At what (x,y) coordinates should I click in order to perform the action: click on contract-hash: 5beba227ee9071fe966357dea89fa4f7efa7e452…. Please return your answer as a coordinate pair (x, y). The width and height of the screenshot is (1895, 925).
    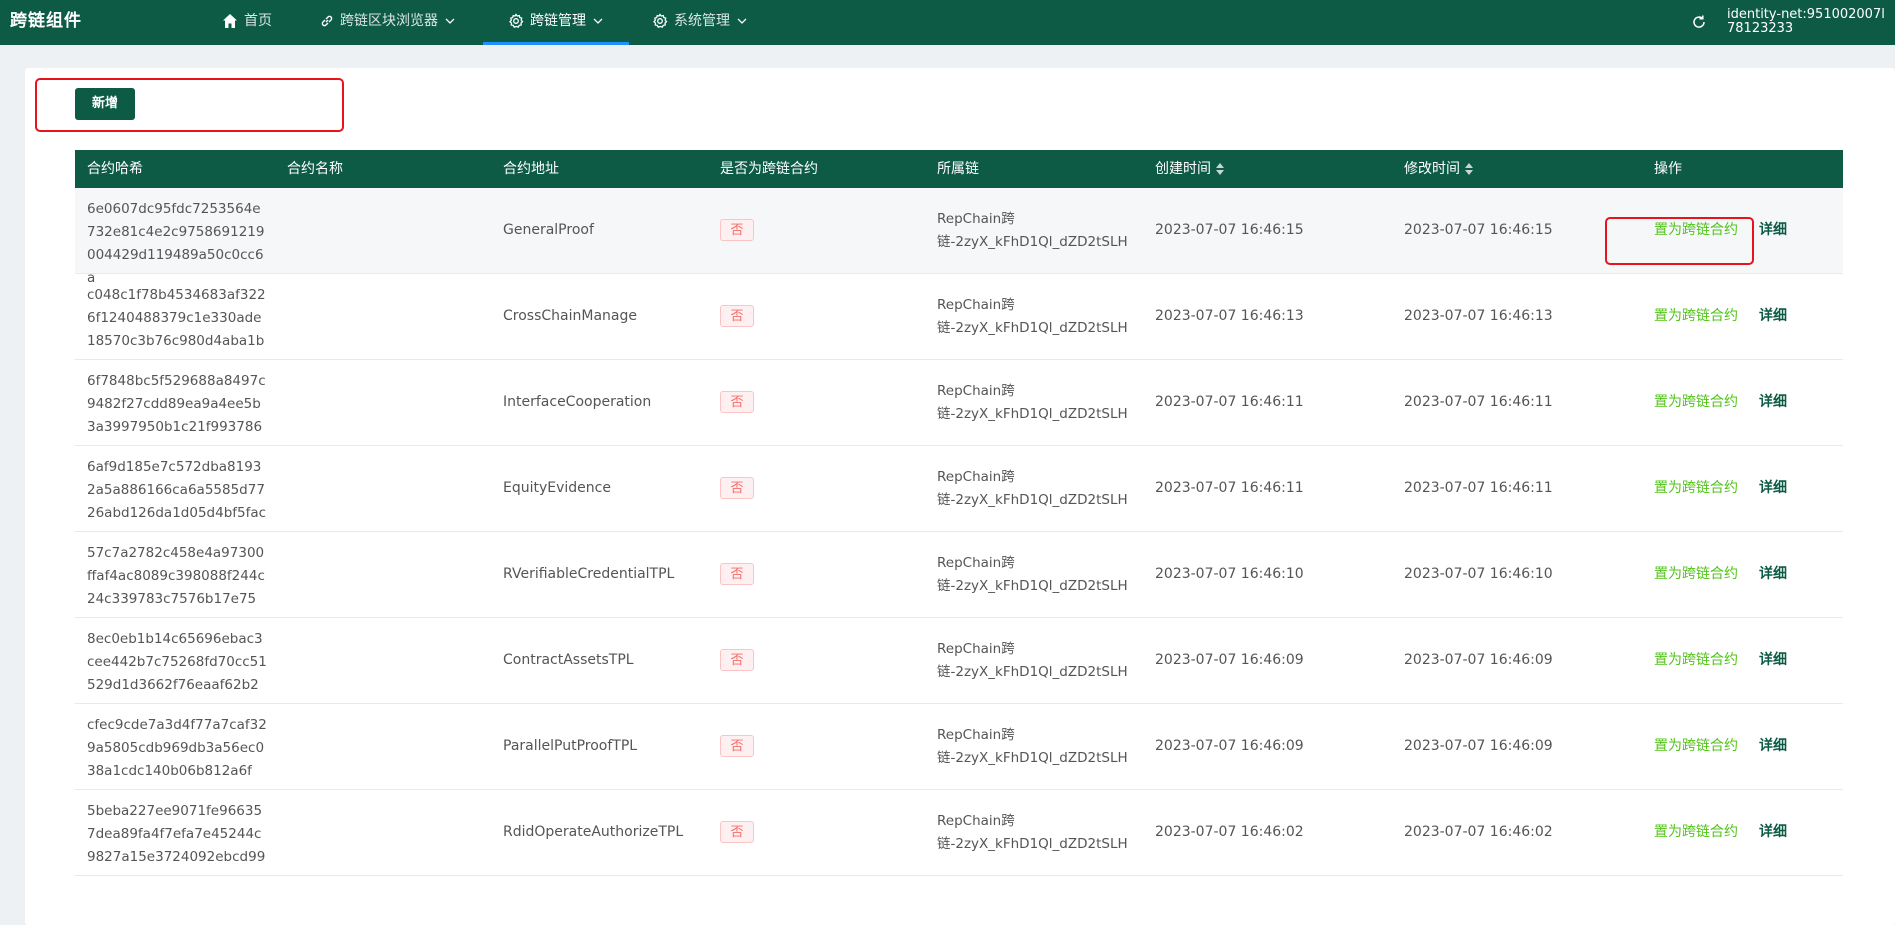
    Looking at the image, I should click on (176, 834).